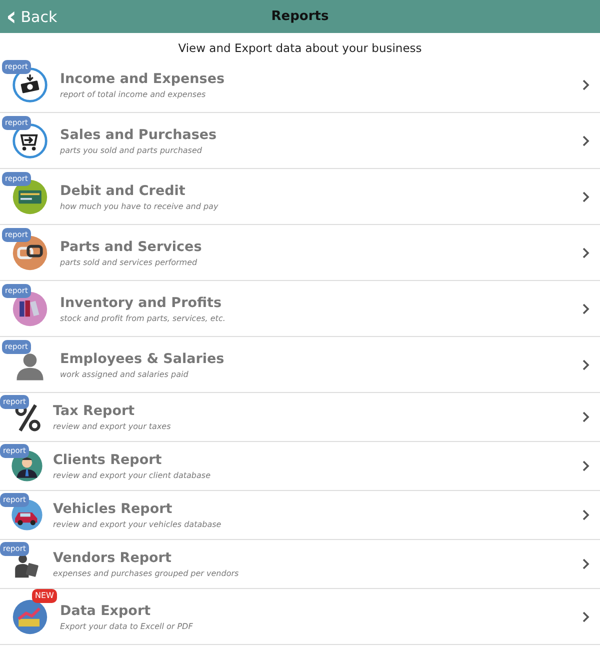 Image resolution: width=600 pixels, height=647 pixels. I want to click on page-subtitle: View and Export data about your business, so click(300, 48).